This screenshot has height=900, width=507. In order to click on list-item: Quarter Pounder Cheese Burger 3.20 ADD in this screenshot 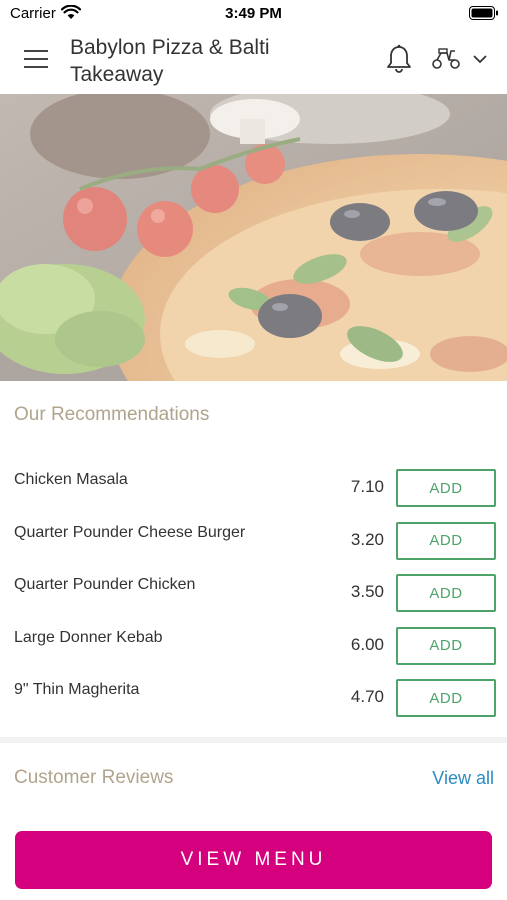, I will do `click(253, 540)`.